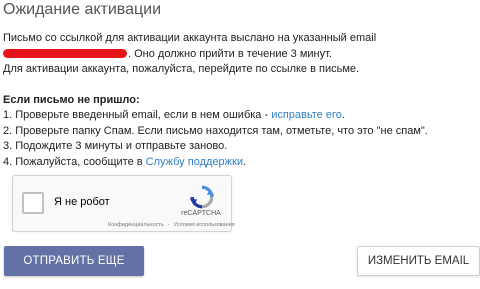  I want to click on recaptcha-logo-icon, so click(202, 197).